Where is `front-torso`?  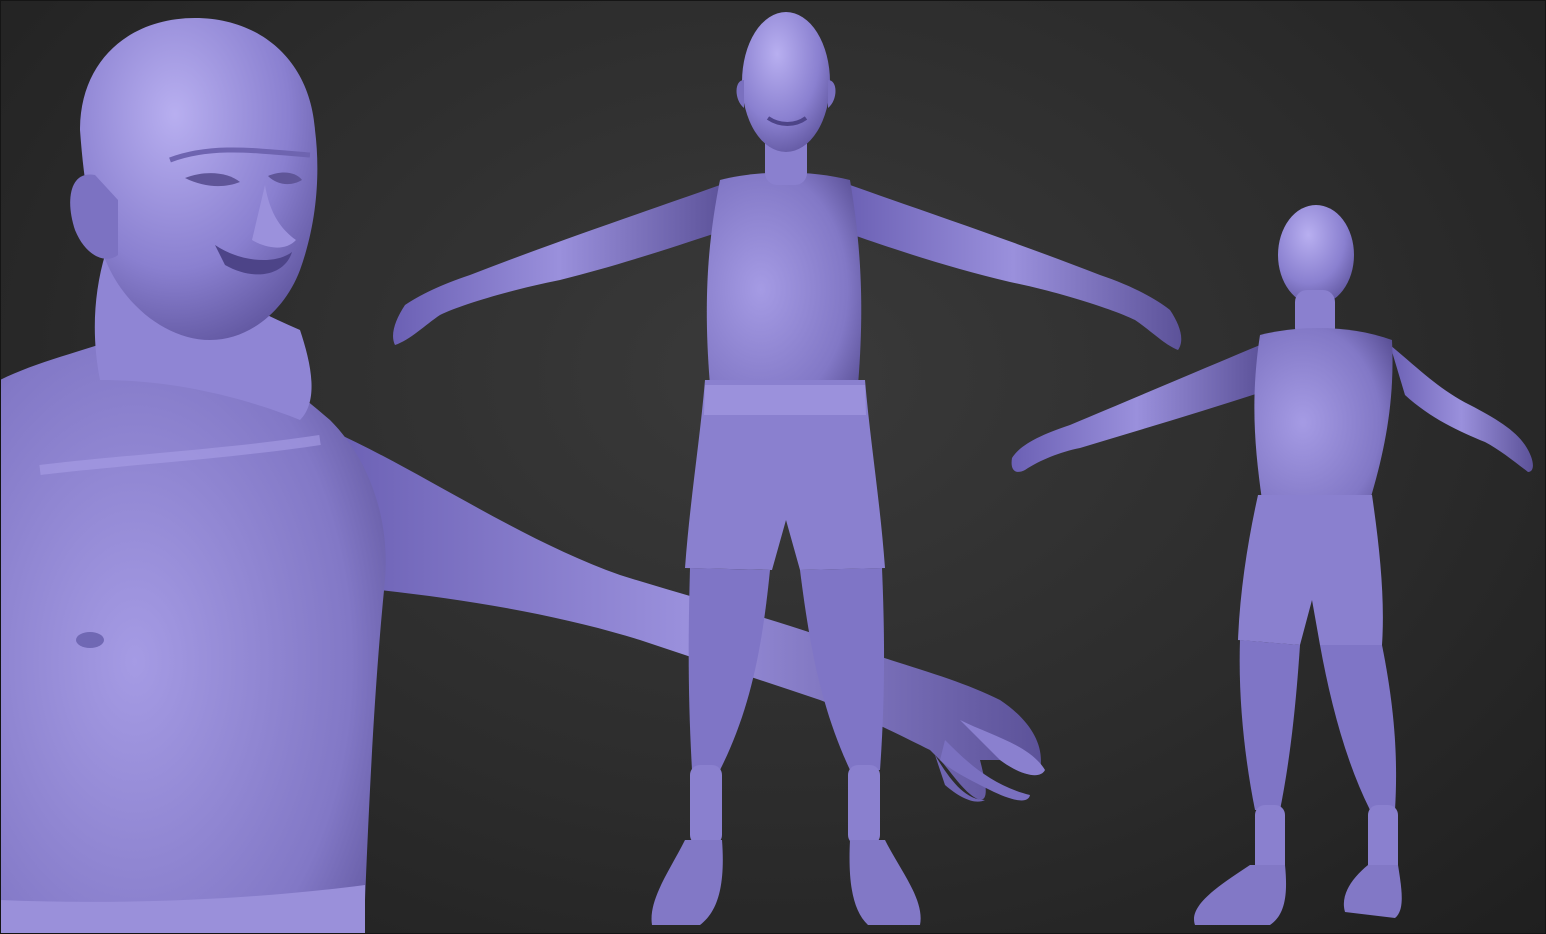
front-torso is located at coordinates (784, 278).